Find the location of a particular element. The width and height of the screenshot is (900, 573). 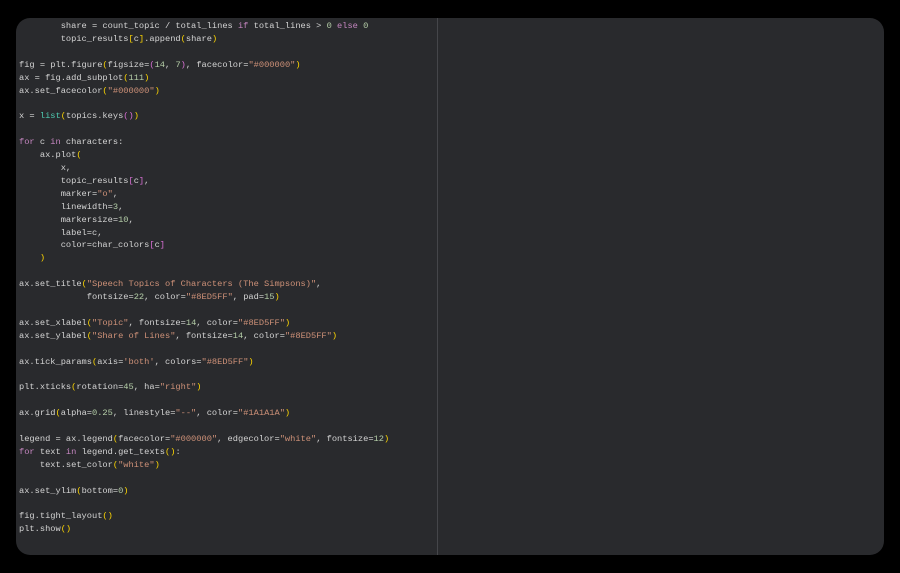

code-token: share = count_topic / total_lines is located at coordinates (128, 26).